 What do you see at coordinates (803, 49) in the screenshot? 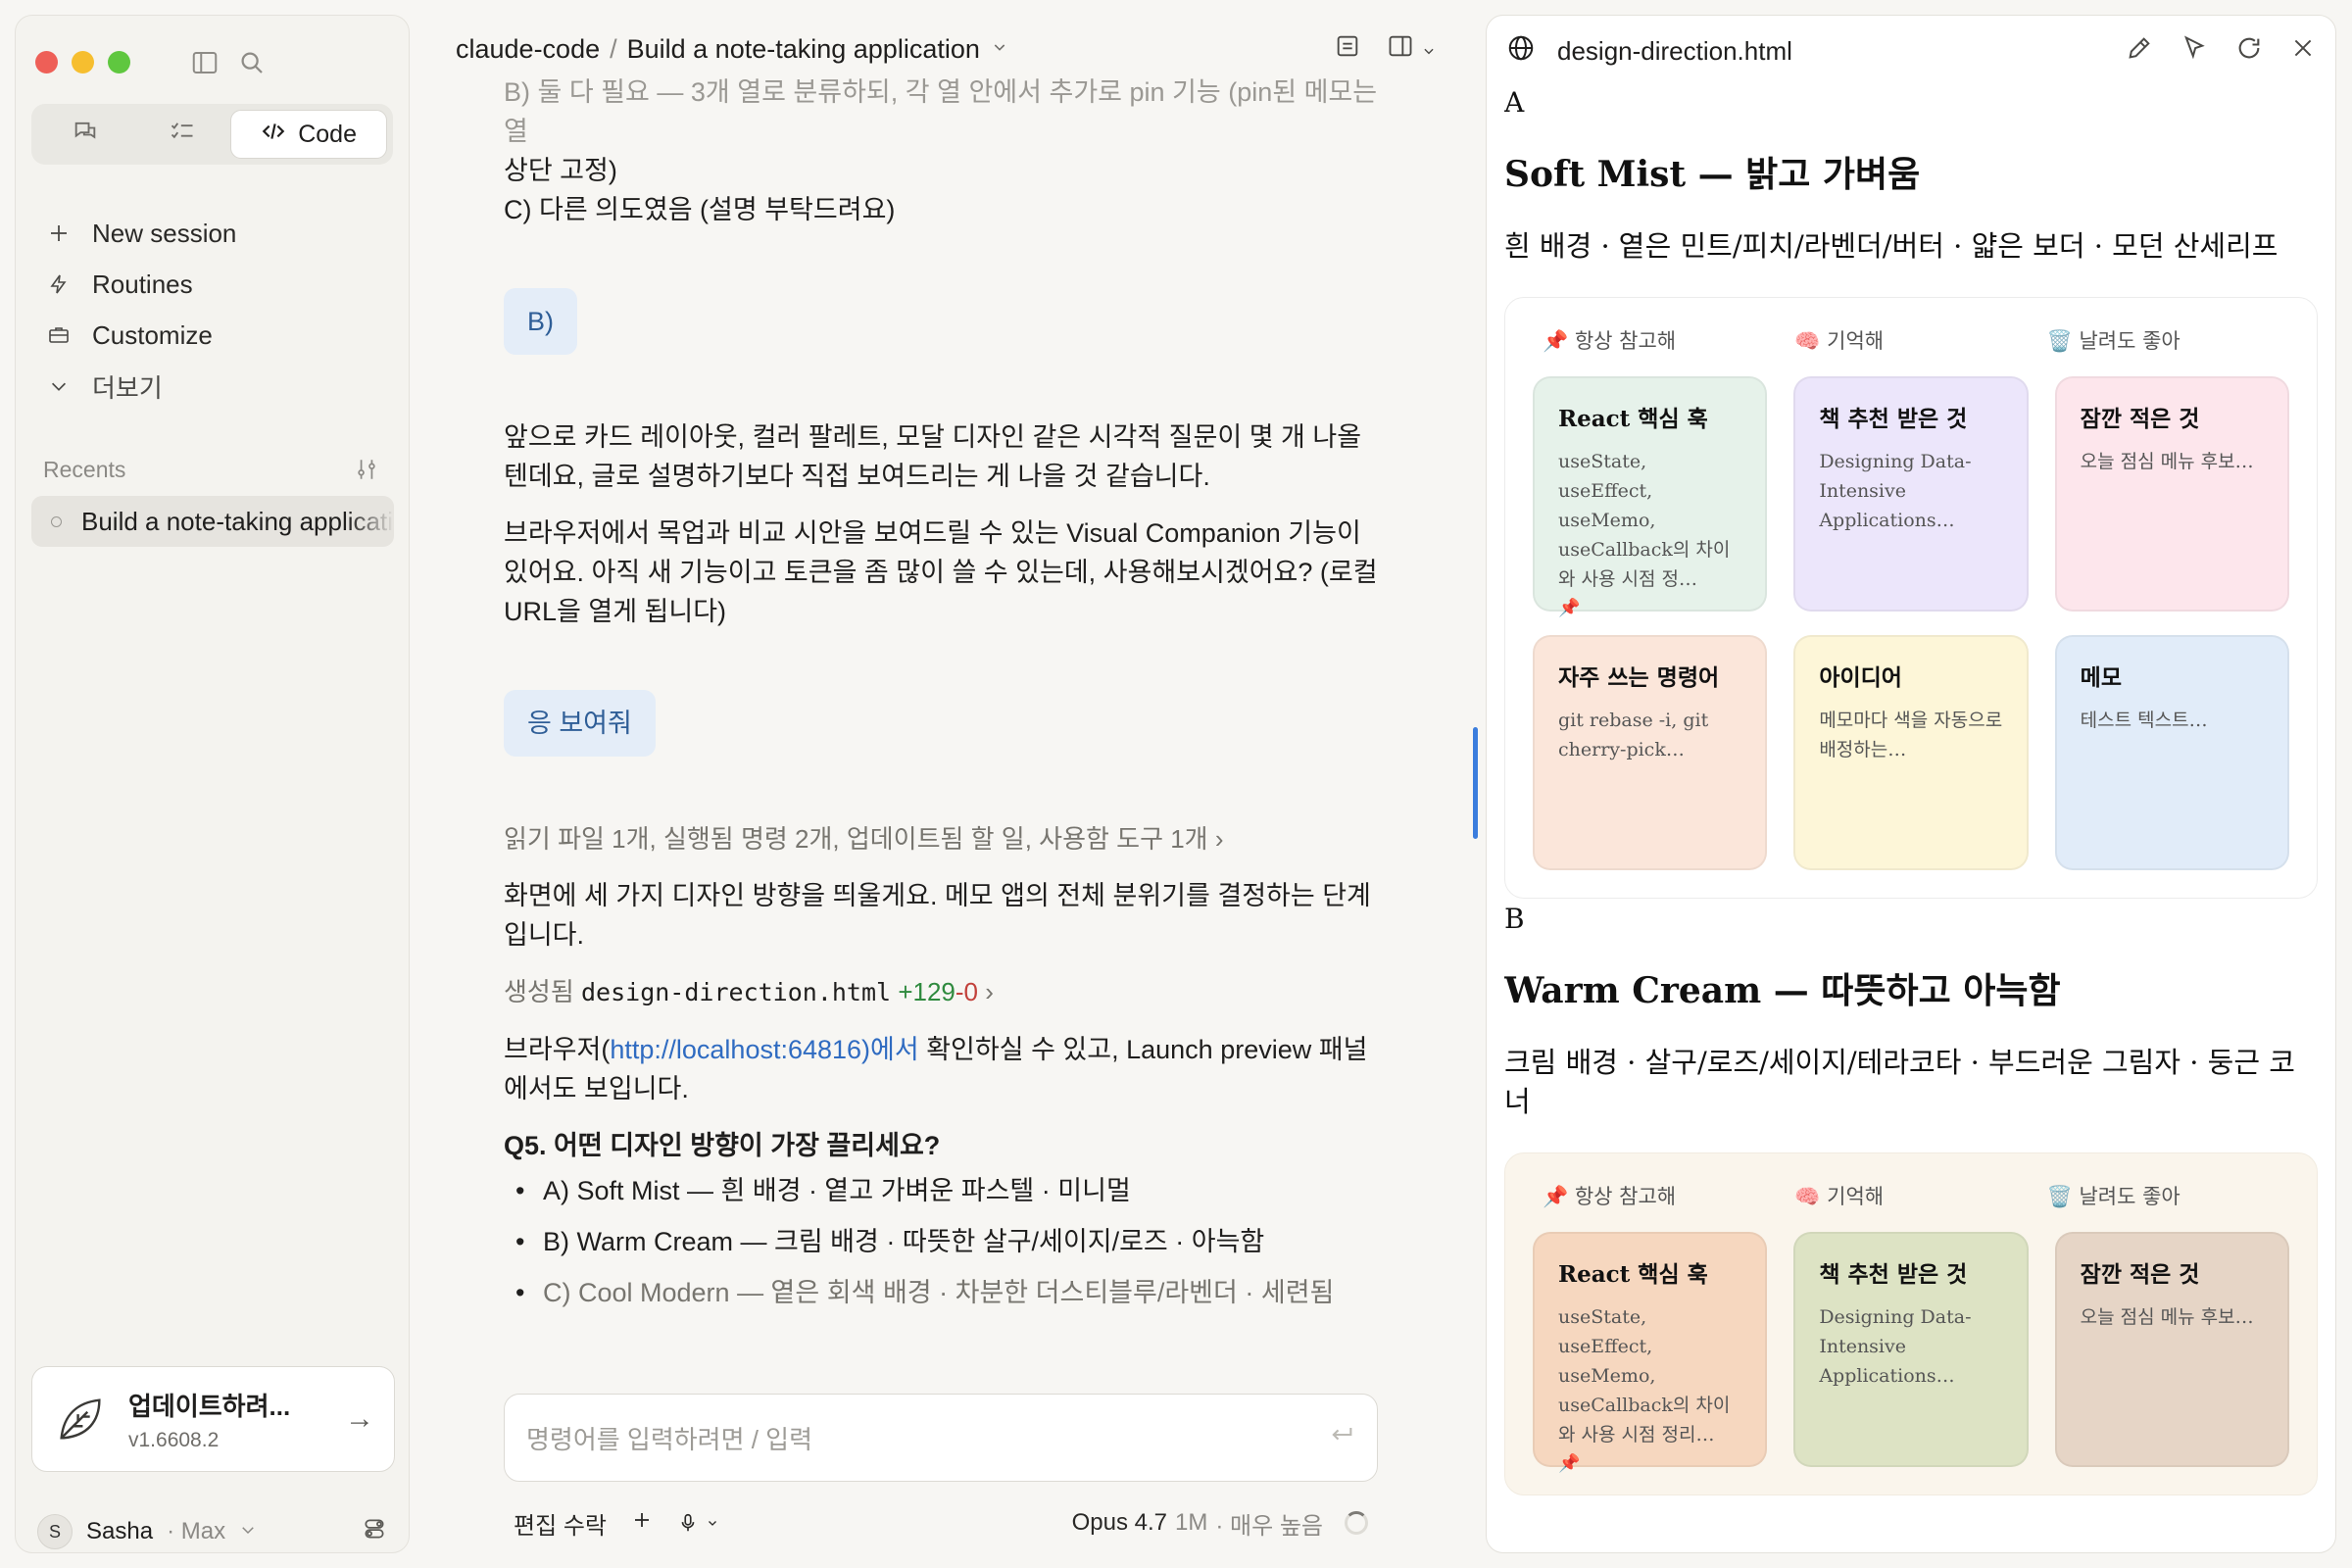
I see `session-title: Build a note-taking application` at bounding box center [803, 49].